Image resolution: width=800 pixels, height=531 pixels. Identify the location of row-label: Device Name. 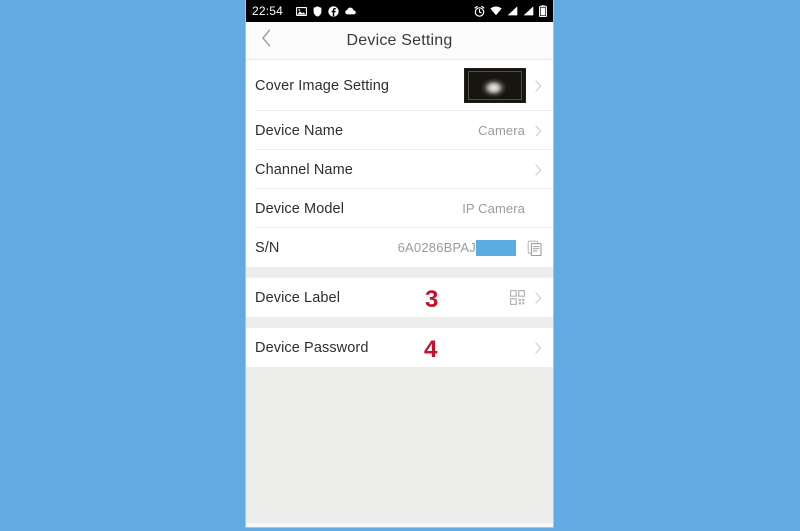
(299, 130).